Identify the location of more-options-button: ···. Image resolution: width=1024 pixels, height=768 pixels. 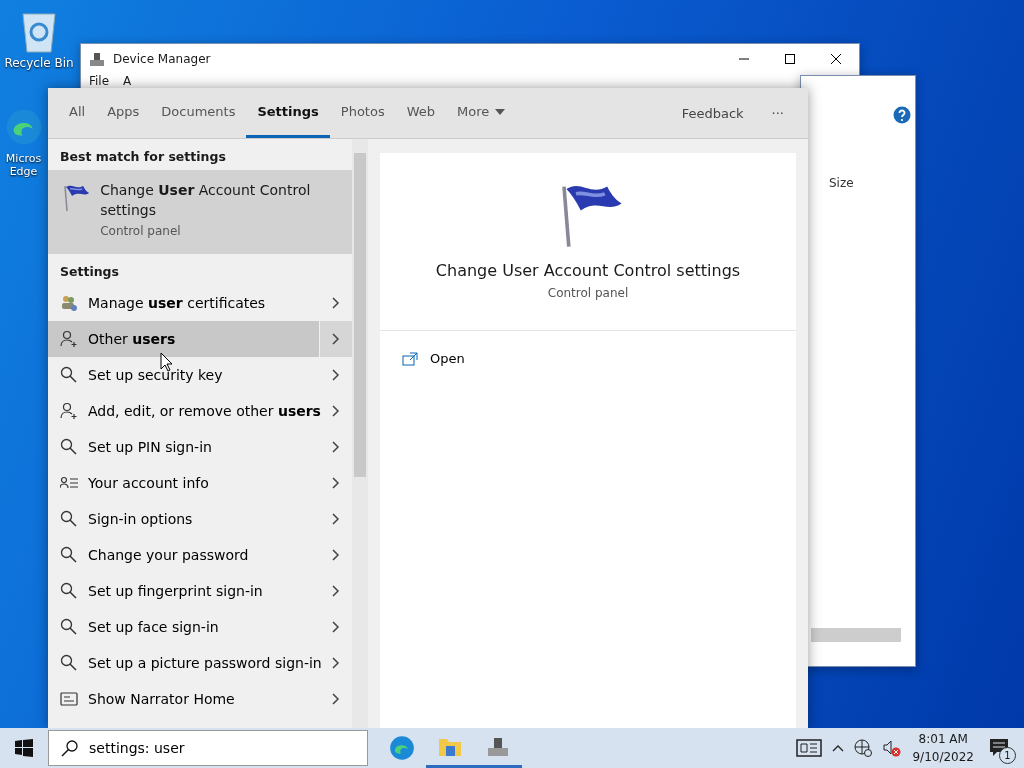
(777, 113).